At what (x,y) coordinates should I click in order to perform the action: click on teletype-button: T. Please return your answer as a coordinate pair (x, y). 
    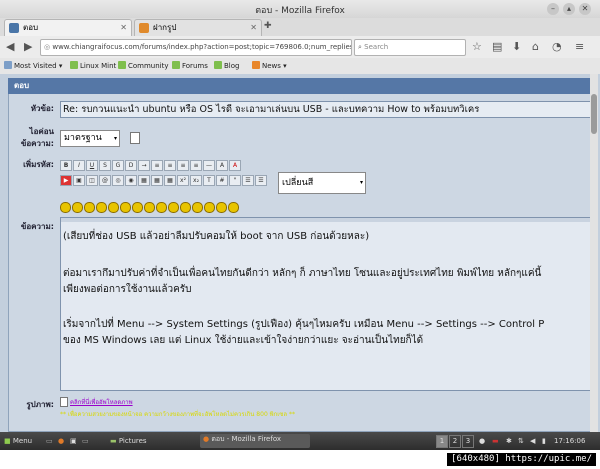
    Looking at the image, I should click on (209, 180).